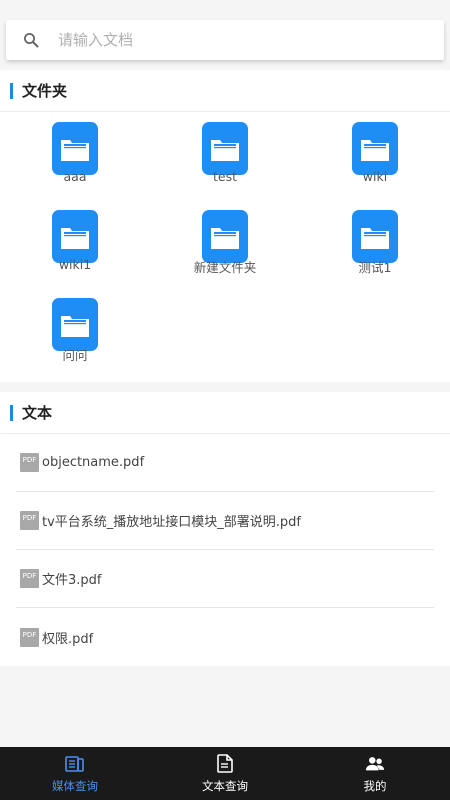 This screenshot has height=800, width=450. I want to click on nav-media-query: 媒体查询, so click(75, 773).